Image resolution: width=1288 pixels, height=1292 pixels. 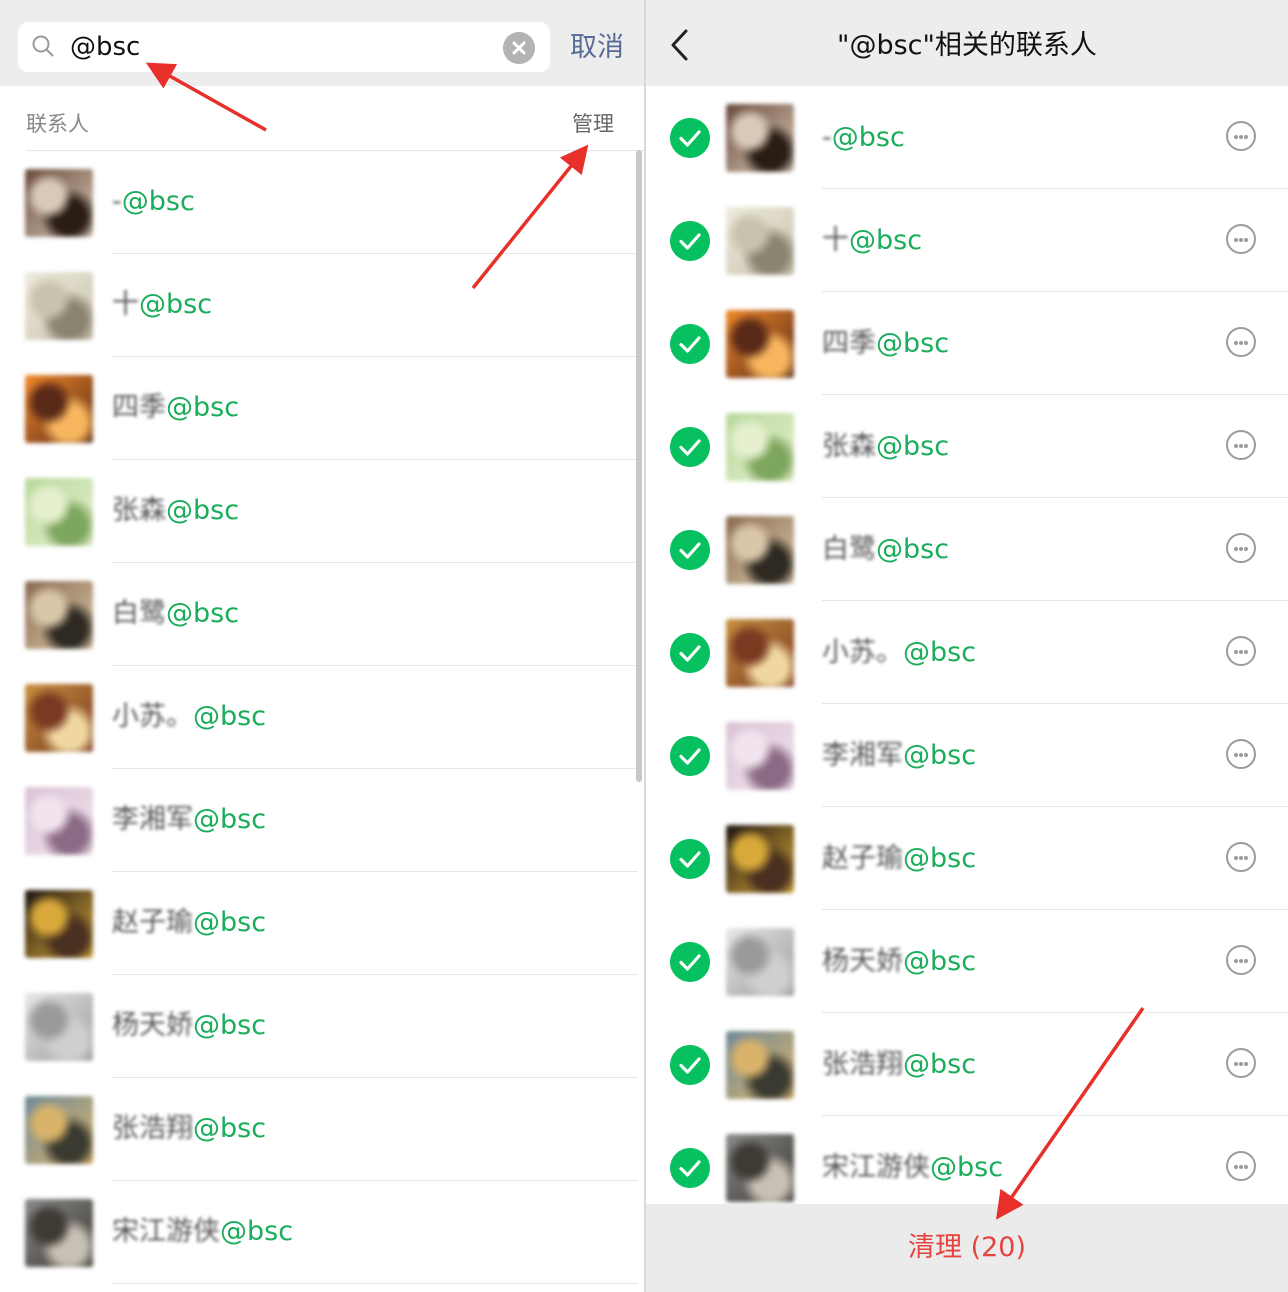 What do you see at coordinates (319, 614) in the screenshot?
I see `contact-result-item: 白鹭@bsc` at bounding box center [319, 614].